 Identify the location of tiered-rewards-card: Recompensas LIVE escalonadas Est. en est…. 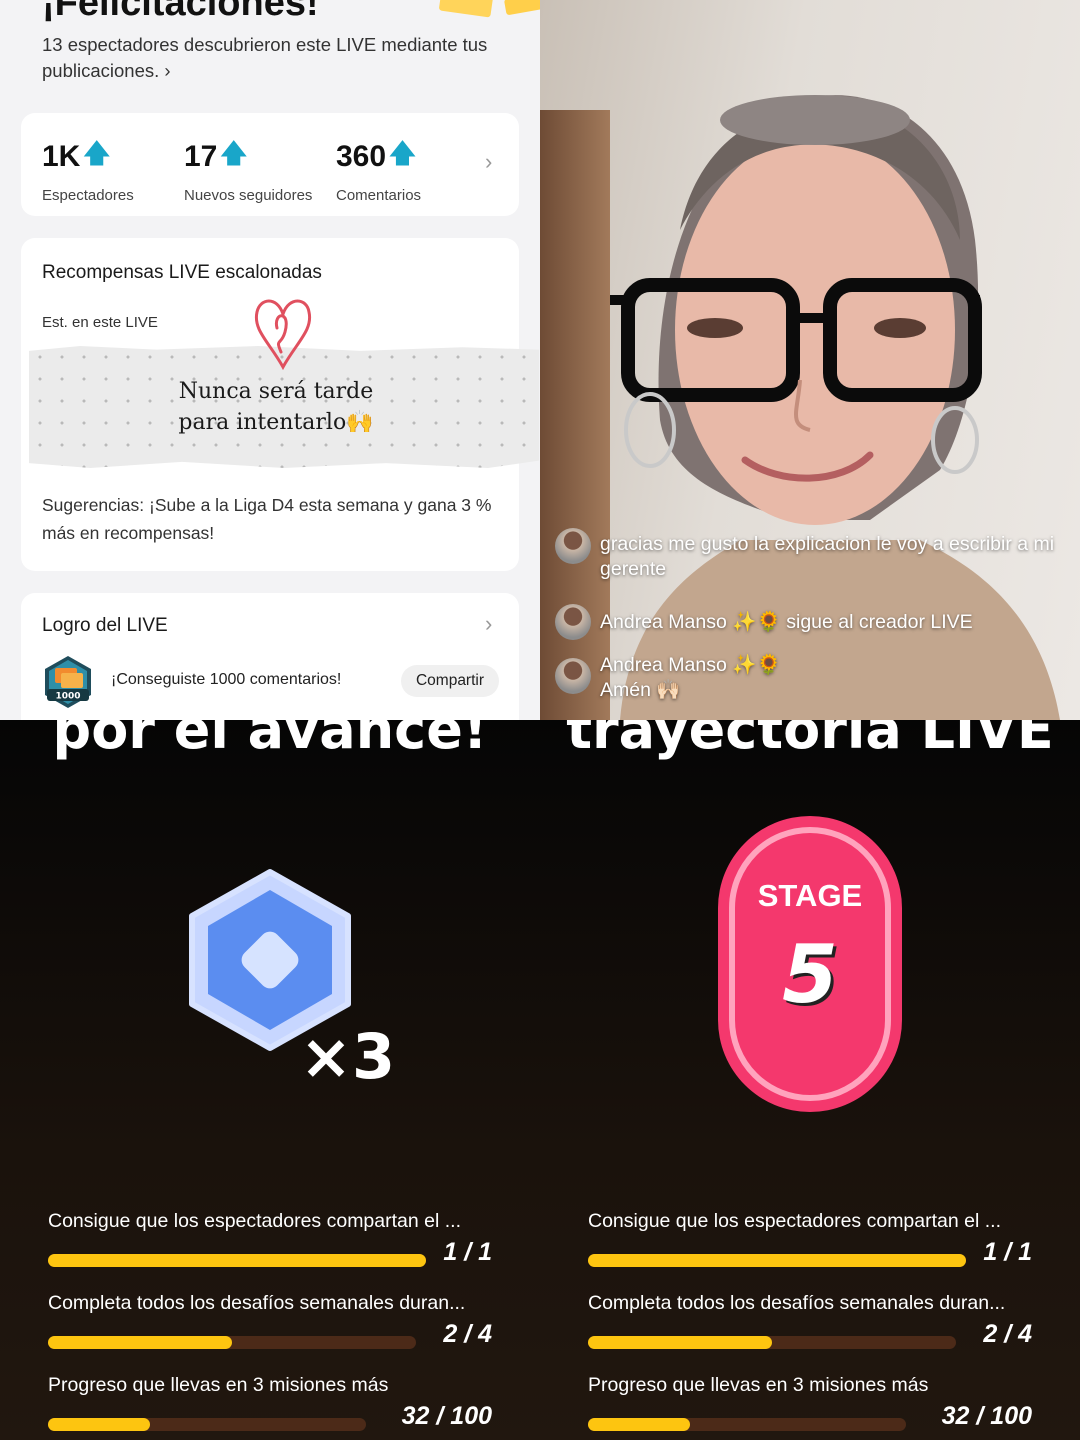
(280, 404).